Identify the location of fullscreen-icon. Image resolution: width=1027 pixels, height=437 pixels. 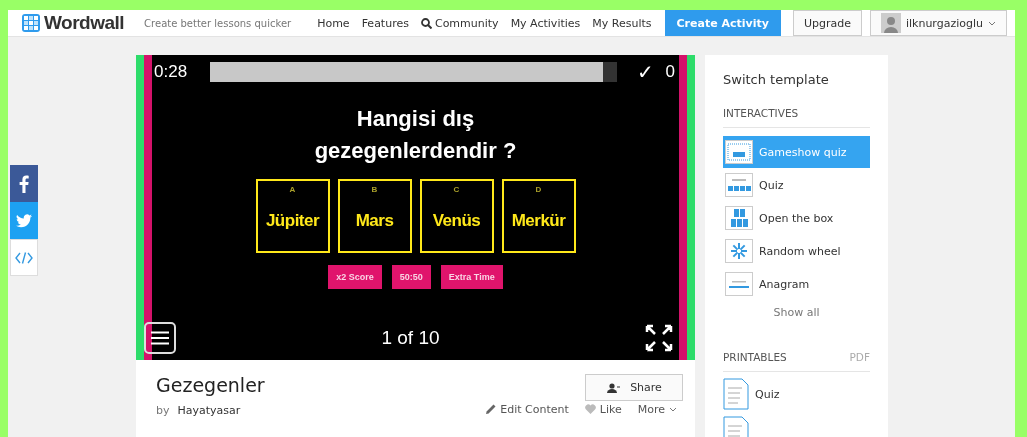
(659, 338).